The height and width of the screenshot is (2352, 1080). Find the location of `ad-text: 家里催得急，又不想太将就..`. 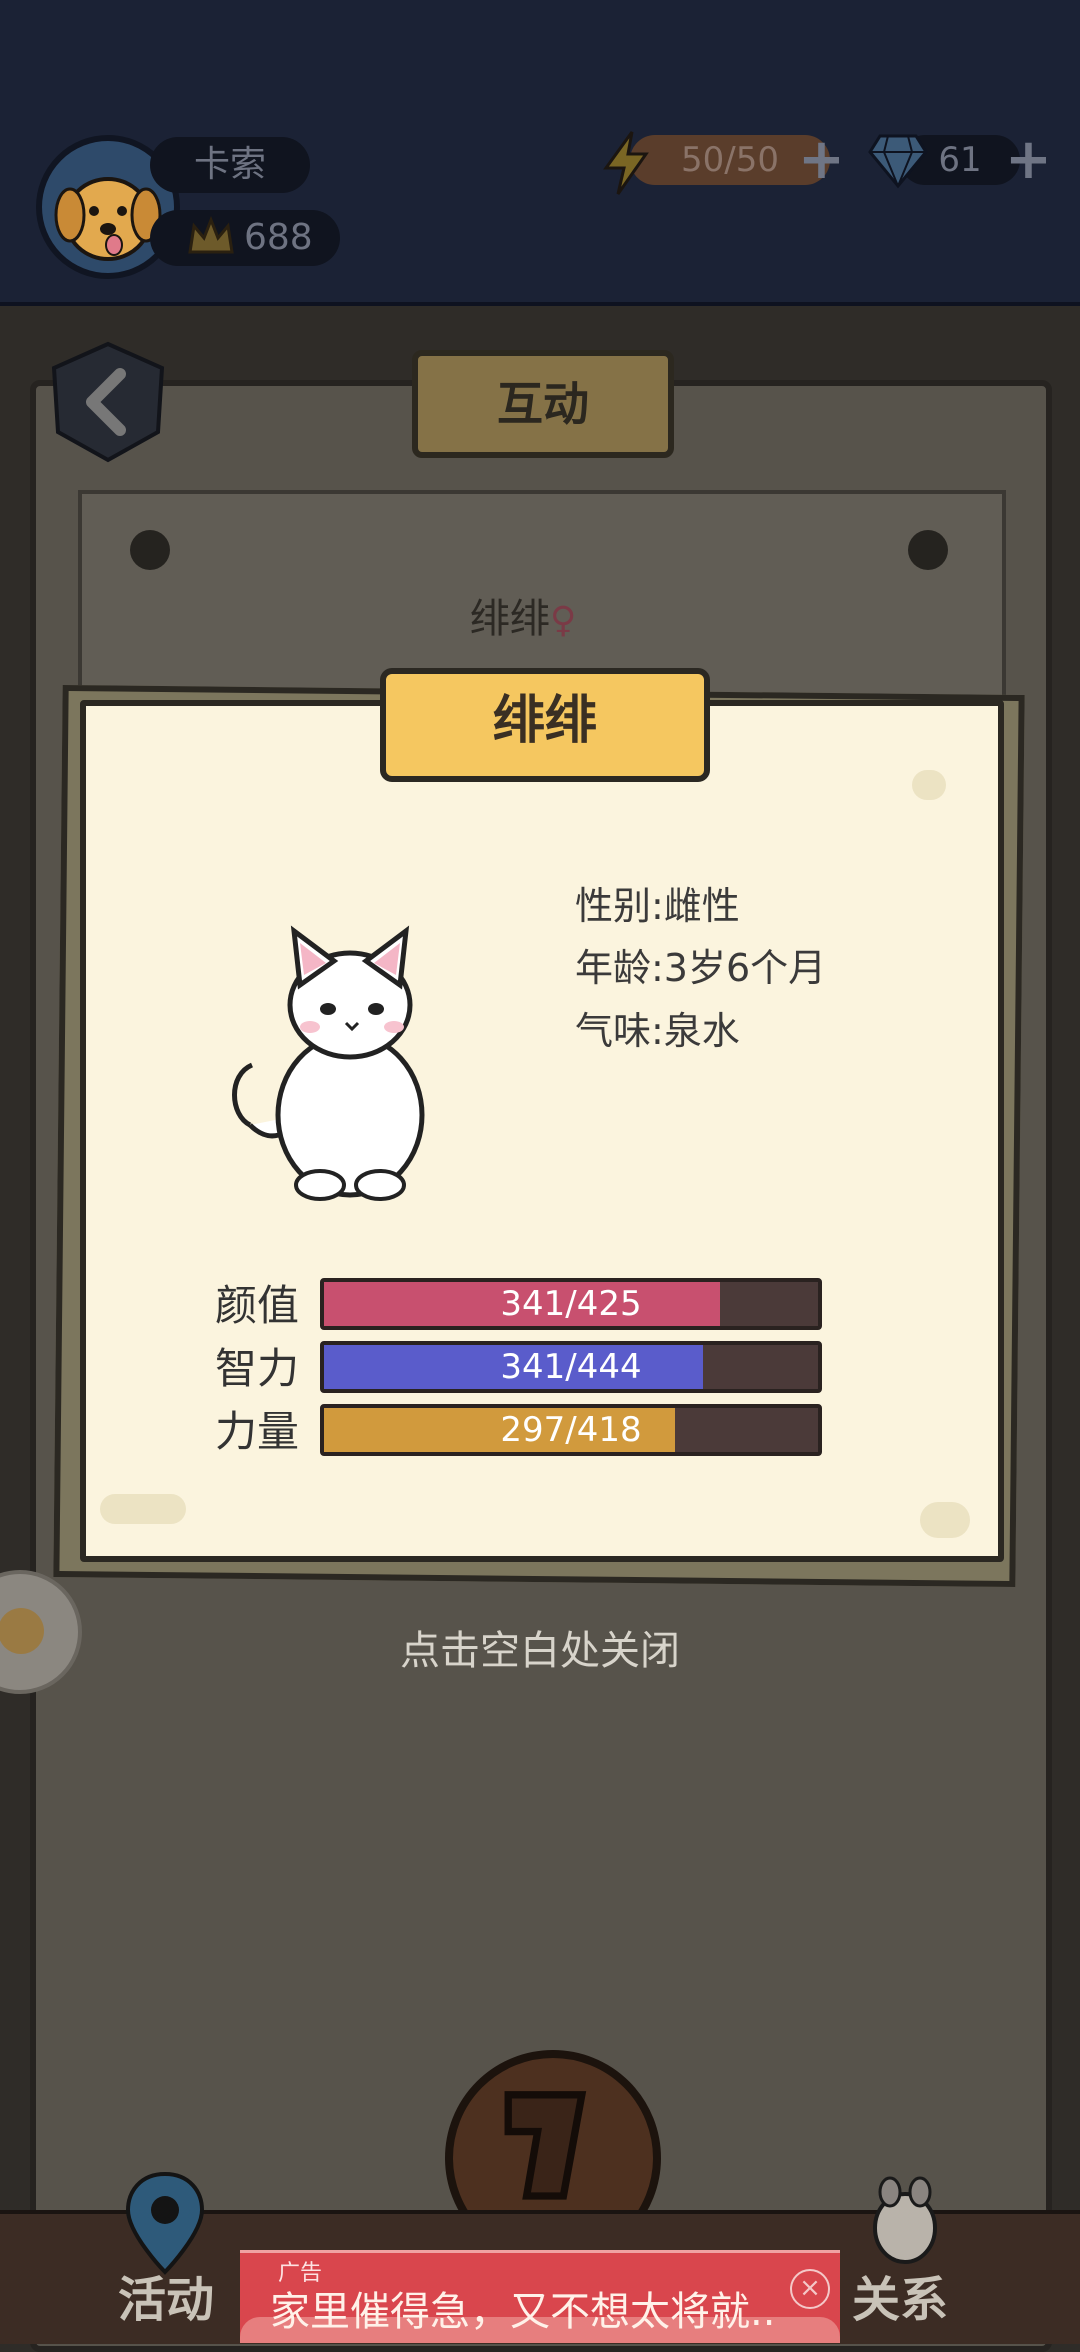

ad-text: 家里催得急，又不想太将就.. is located at coordinates (523, 2312).